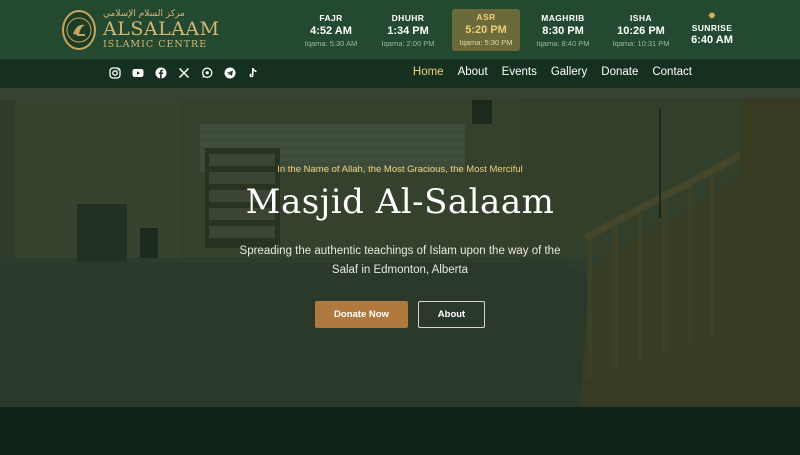  What do you see at coordinates (641, 43) in the screenshot?
I see `prayer-iqama: Iqama: 10:31 PM` at bounding box center [641, 43].